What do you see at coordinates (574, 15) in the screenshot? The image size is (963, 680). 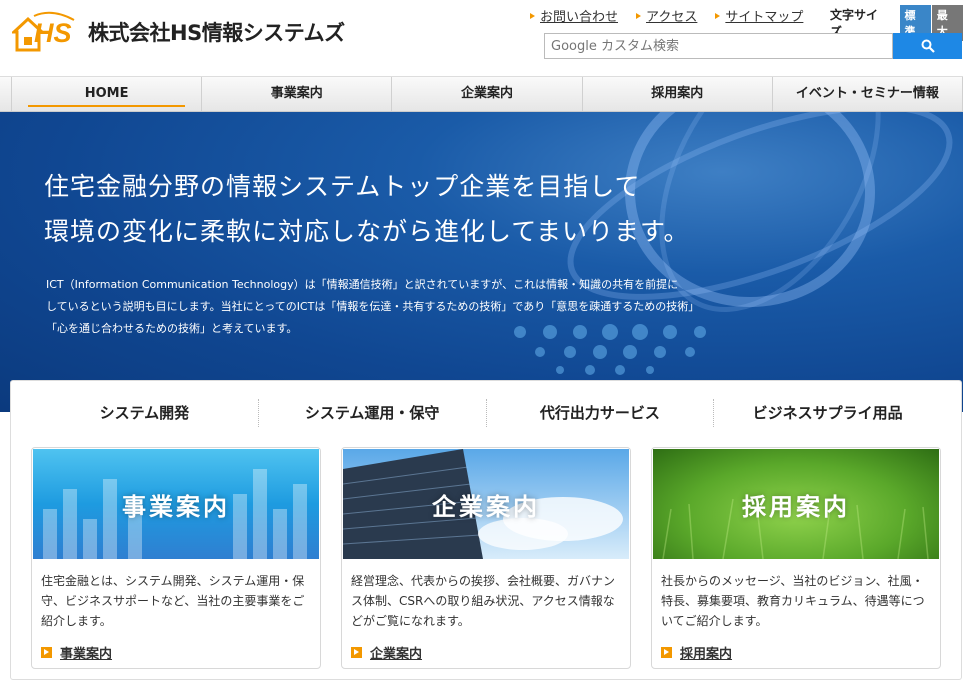 I see `contact-link: お問い合わせ` at bounding box center [574, 15].